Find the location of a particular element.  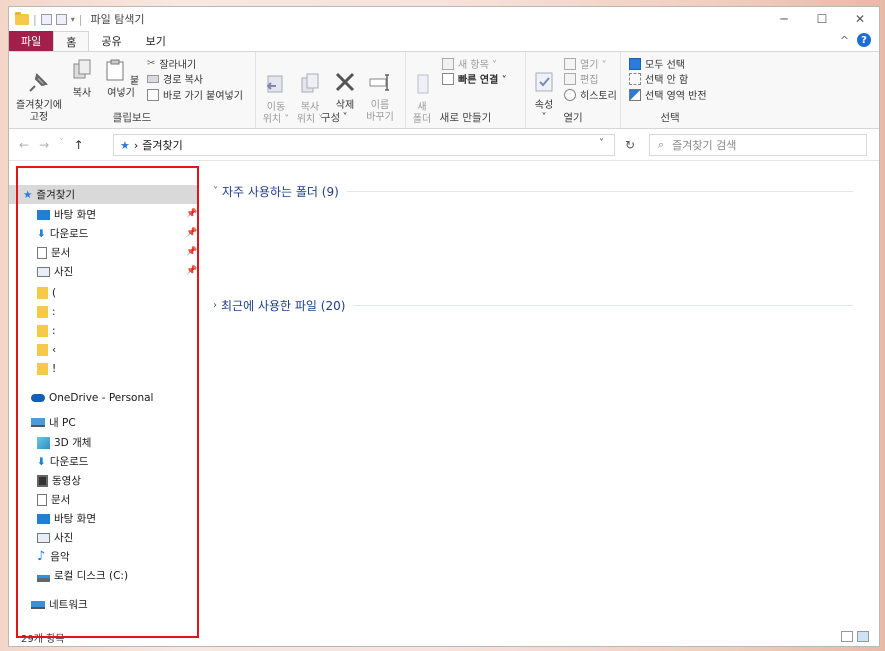

forward-button: → is located at coordinates (44, 145).